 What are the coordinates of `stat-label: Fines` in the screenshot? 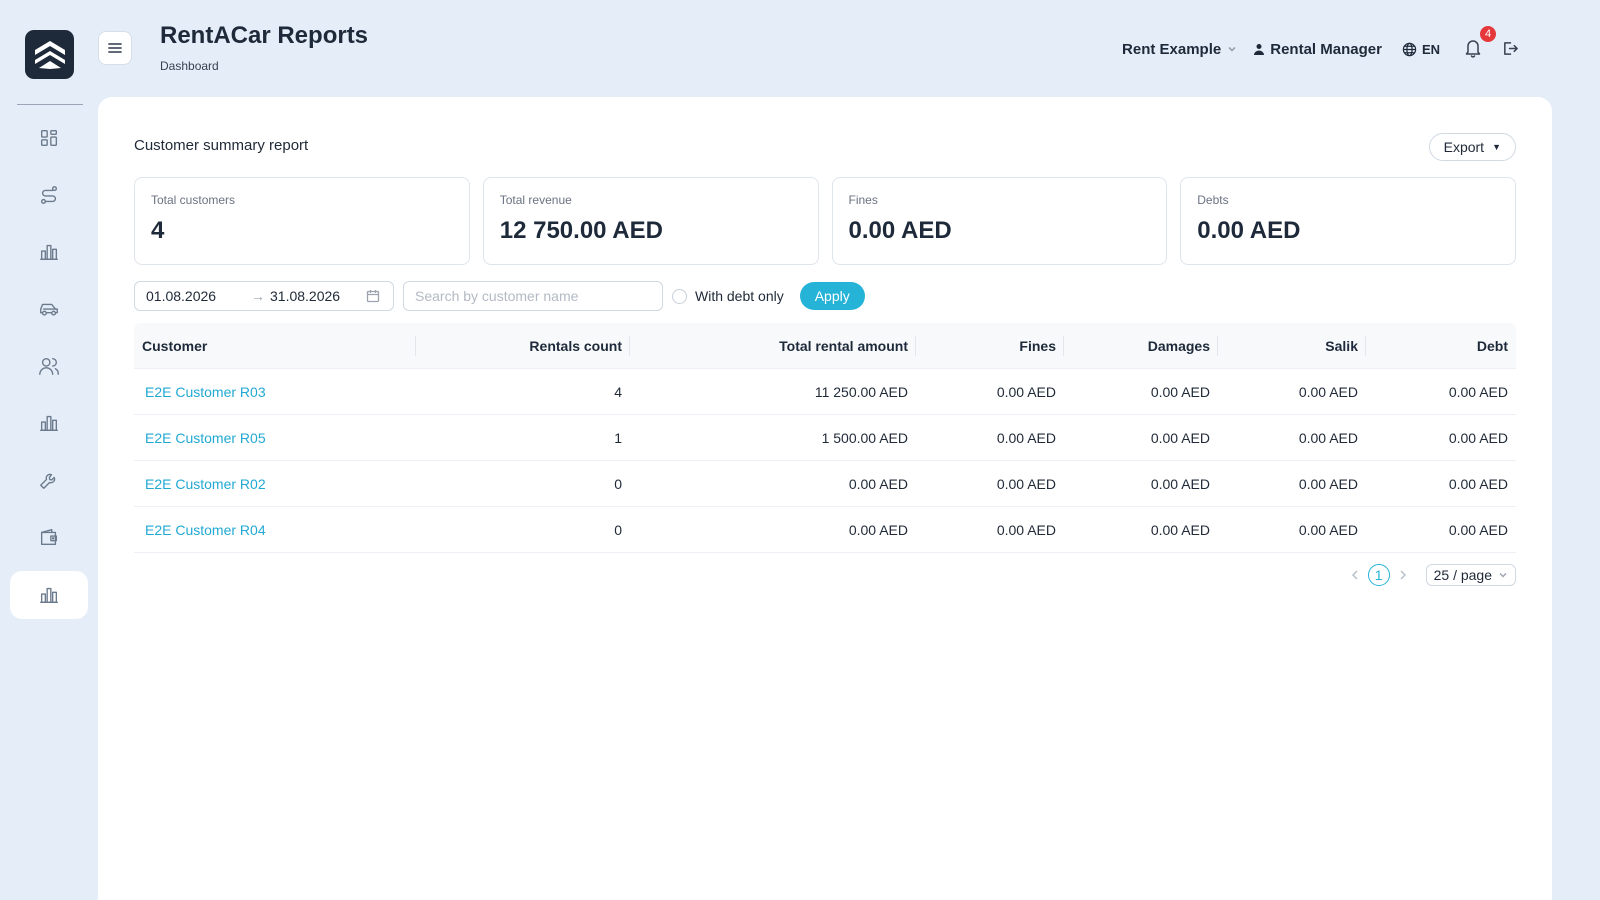 It's located at (863, 200).